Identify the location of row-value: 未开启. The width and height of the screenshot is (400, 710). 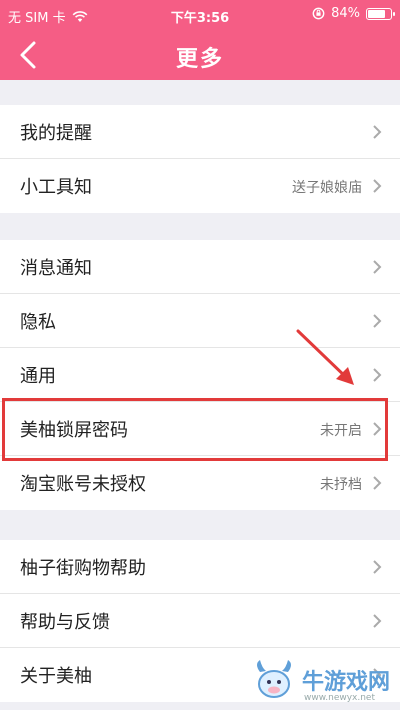
(341, 431).